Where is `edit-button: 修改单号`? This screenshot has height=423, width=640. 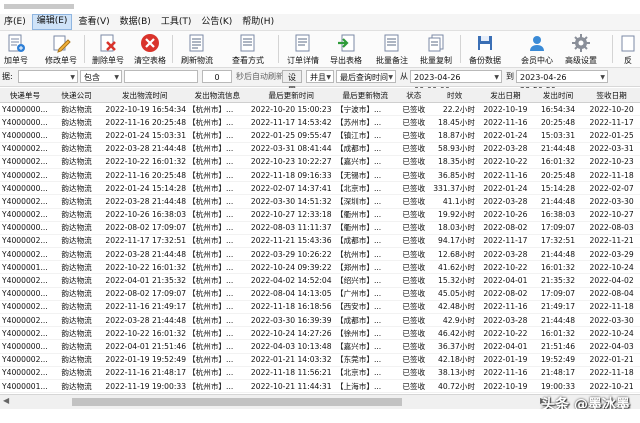 edit-button: 修改单号 is located at coordinates (61, 49).